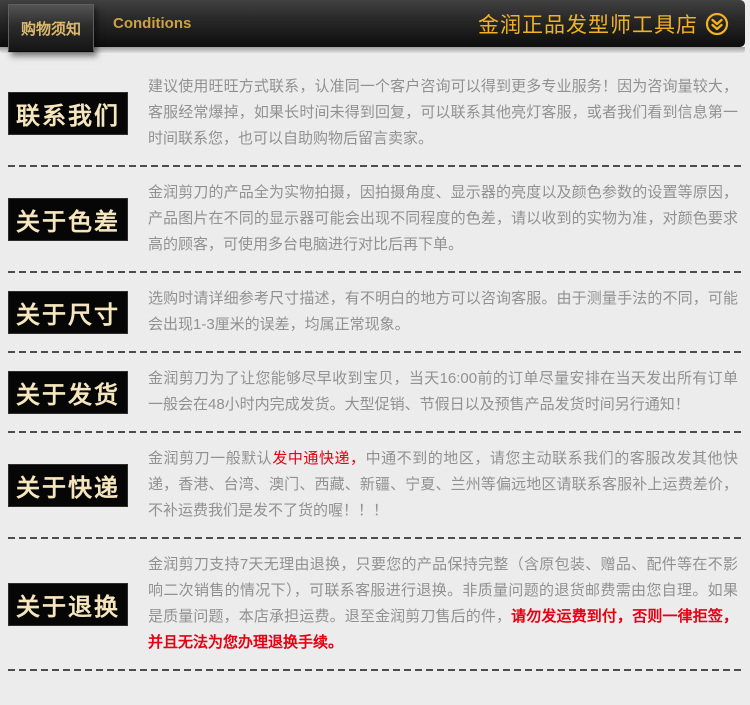  Describe the element at coordinates (319, 458) in the screenshot. I see `section-text-segment: 发中通快递，` at that location.